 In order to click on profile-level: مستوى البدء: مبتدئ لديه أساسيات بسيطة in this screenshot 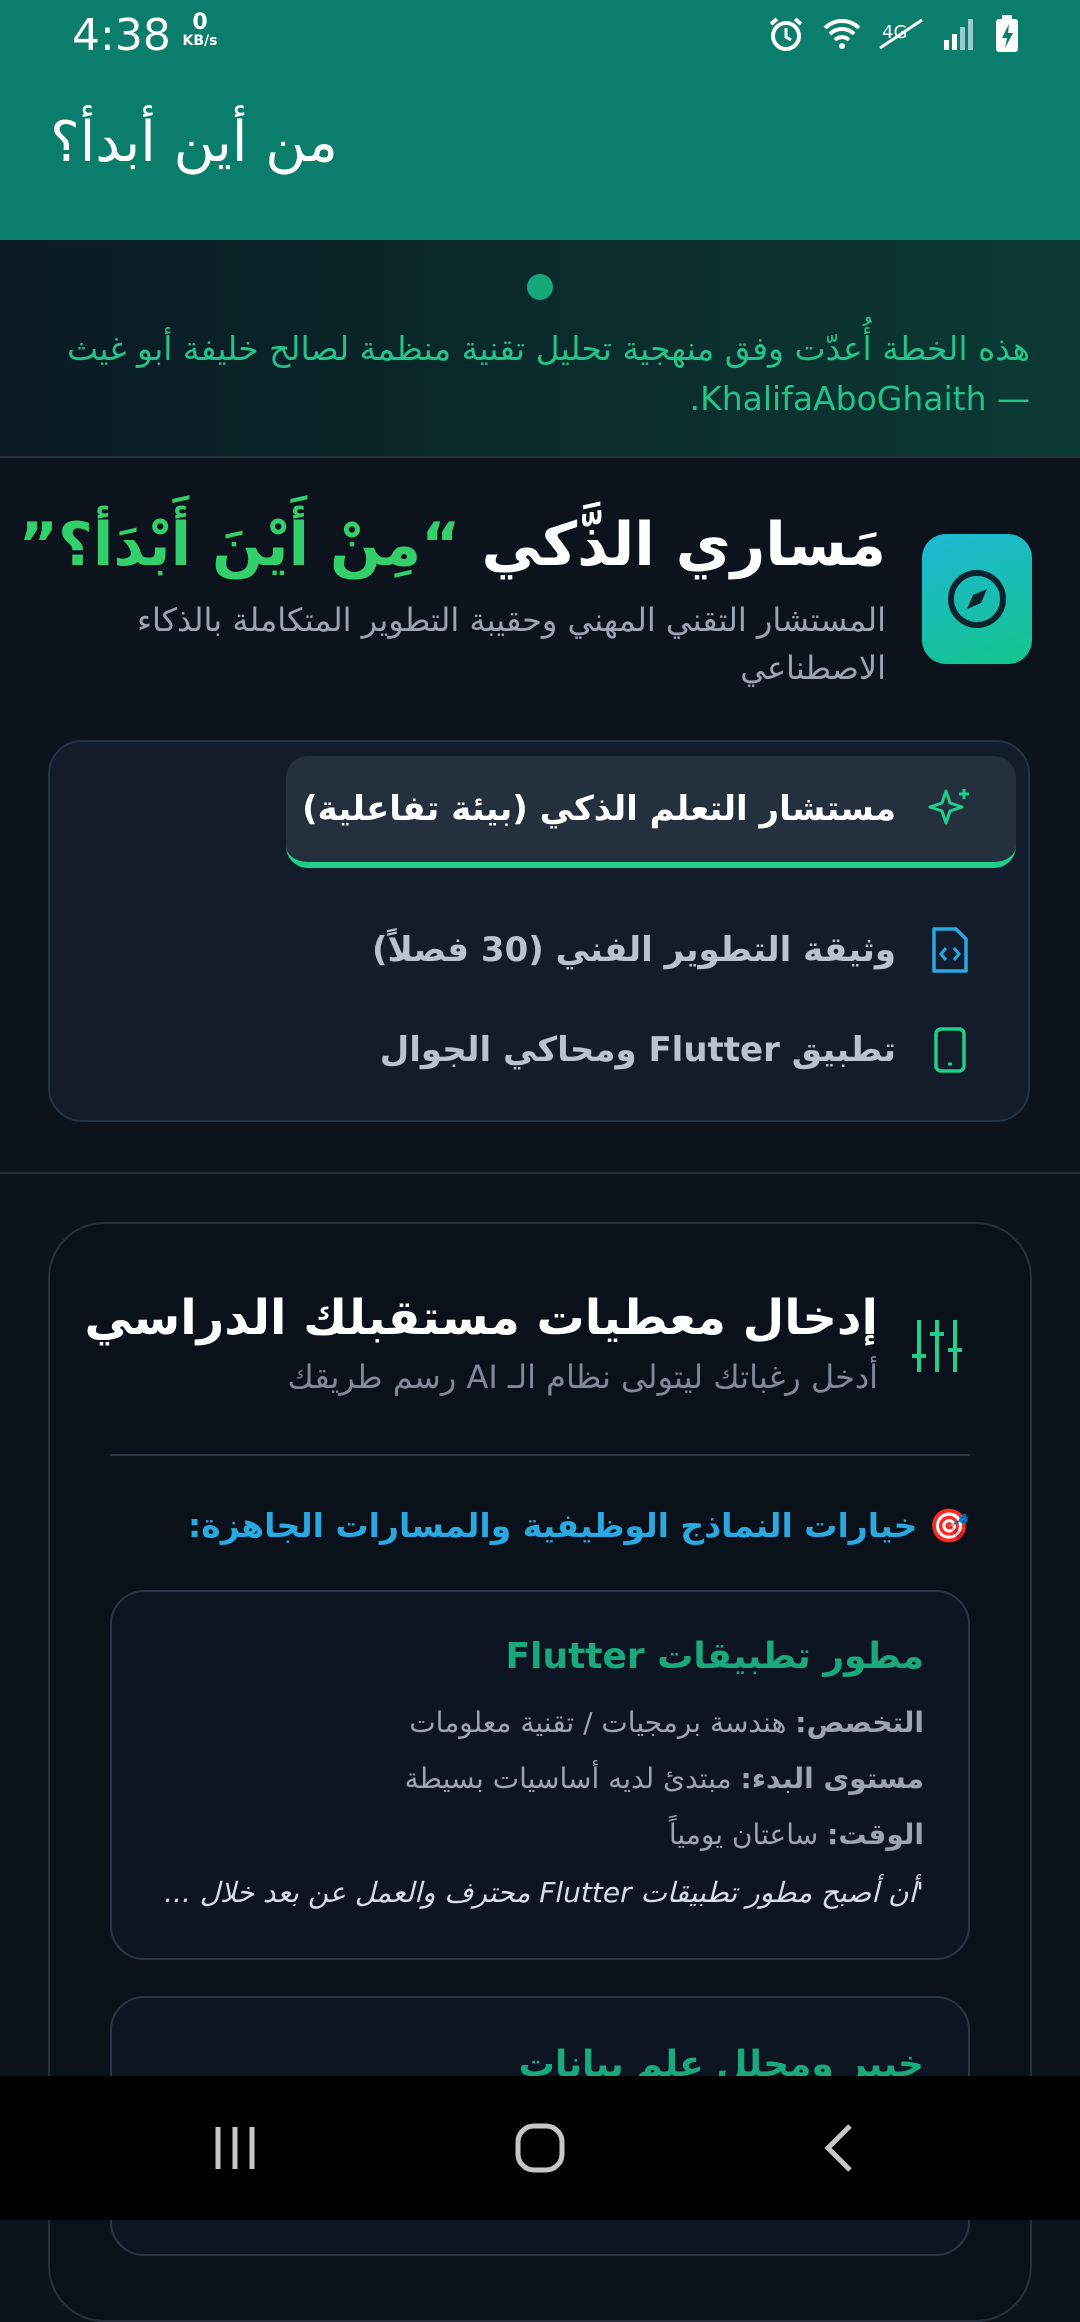, I will do `click(664, 1778)`.